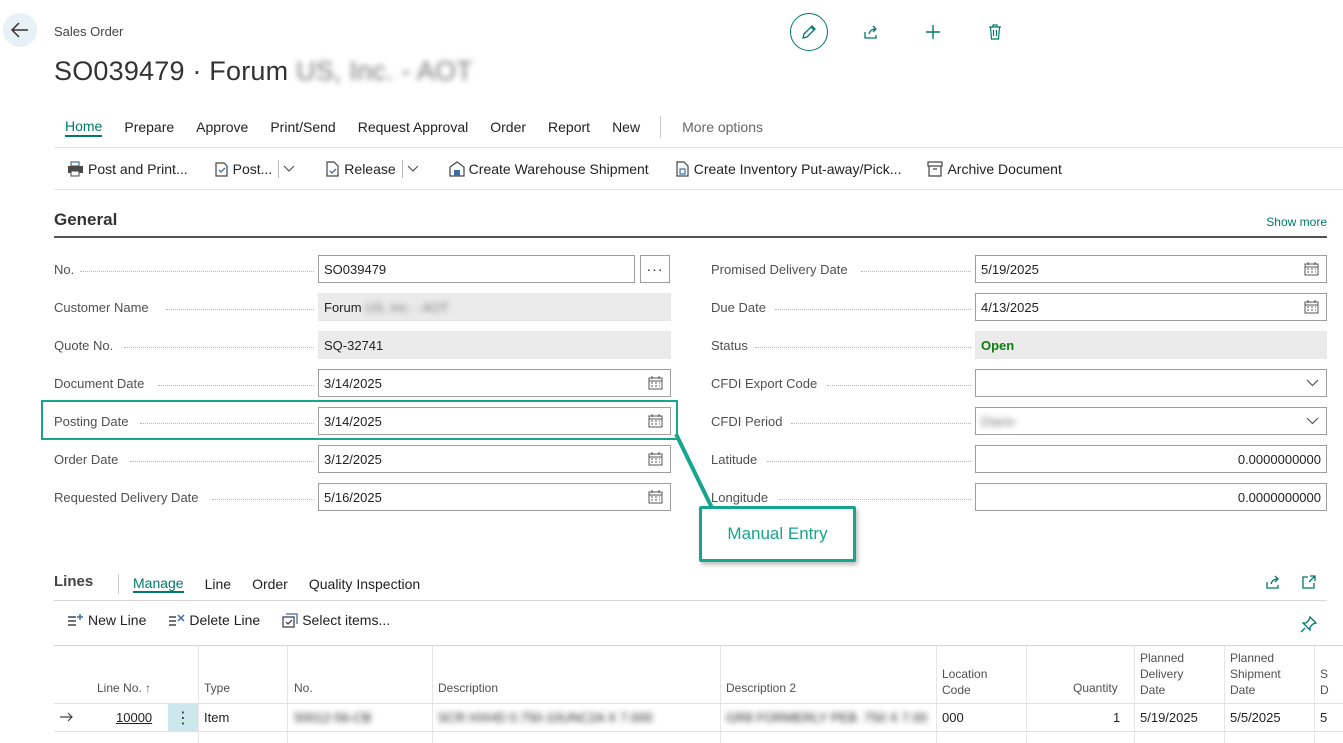 Image resolution: width=1343 pixels, height=743 pixels. I want to click on column-header-psd-line3: Date, so click(1243, 690).